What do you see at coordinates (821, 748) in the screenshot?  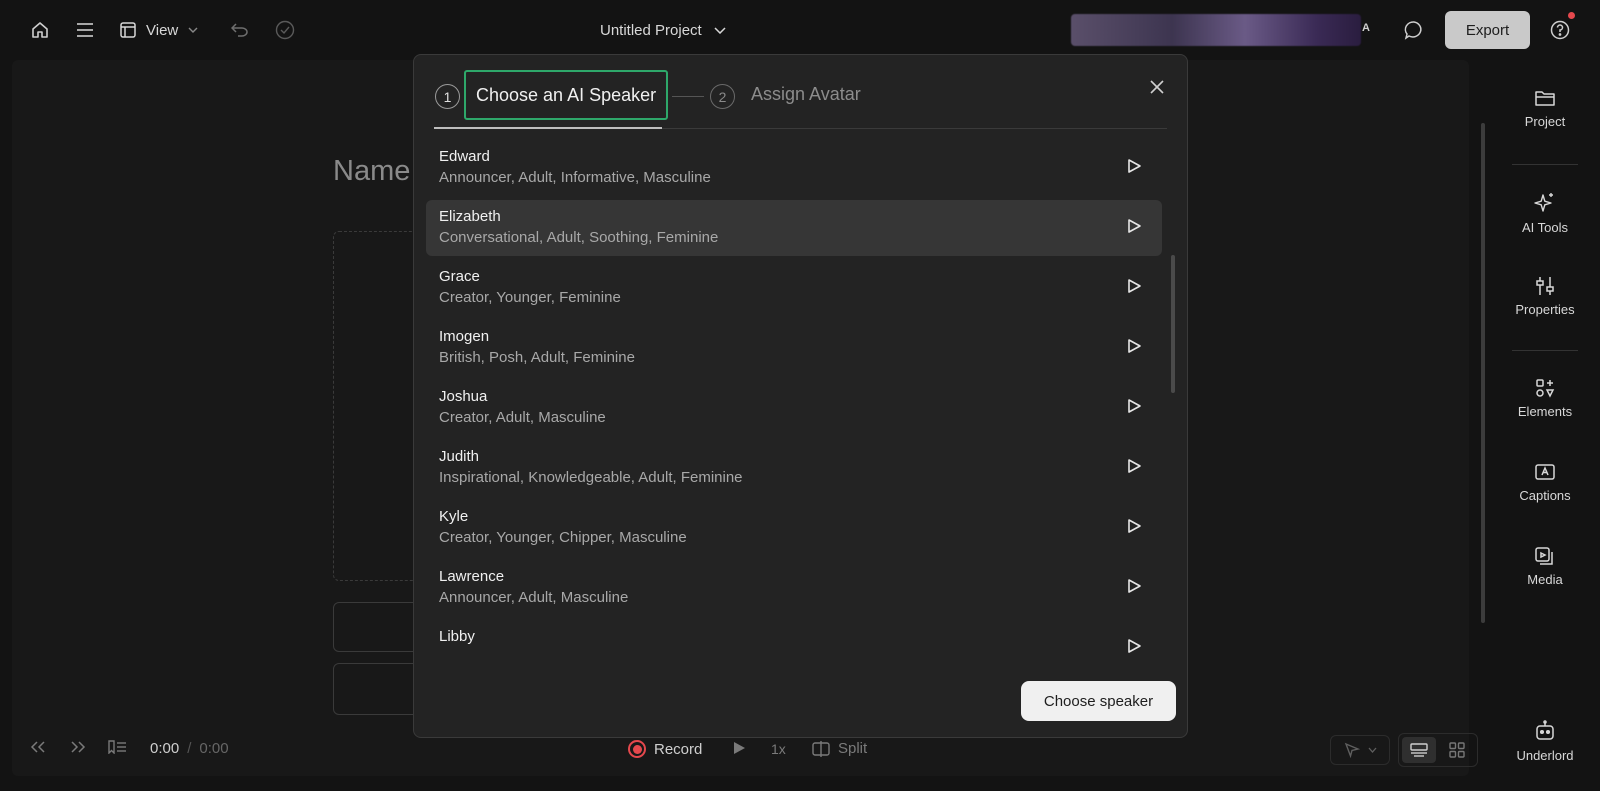 I see `split-icon` at bounding box center [821, 748].